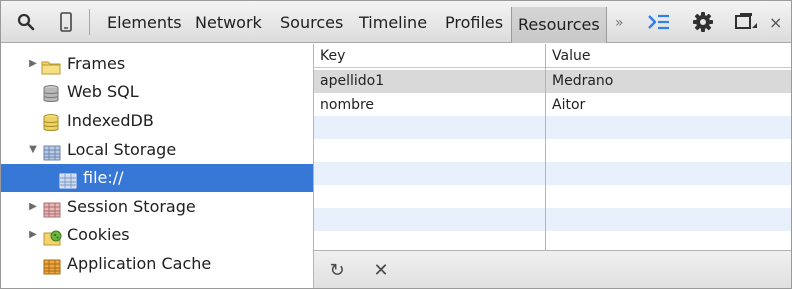 This screenshot has height=289, width=792. Describe the element at coordinates (352, 81) in the screenshot. I see `cell-key: apellido1` at that location.